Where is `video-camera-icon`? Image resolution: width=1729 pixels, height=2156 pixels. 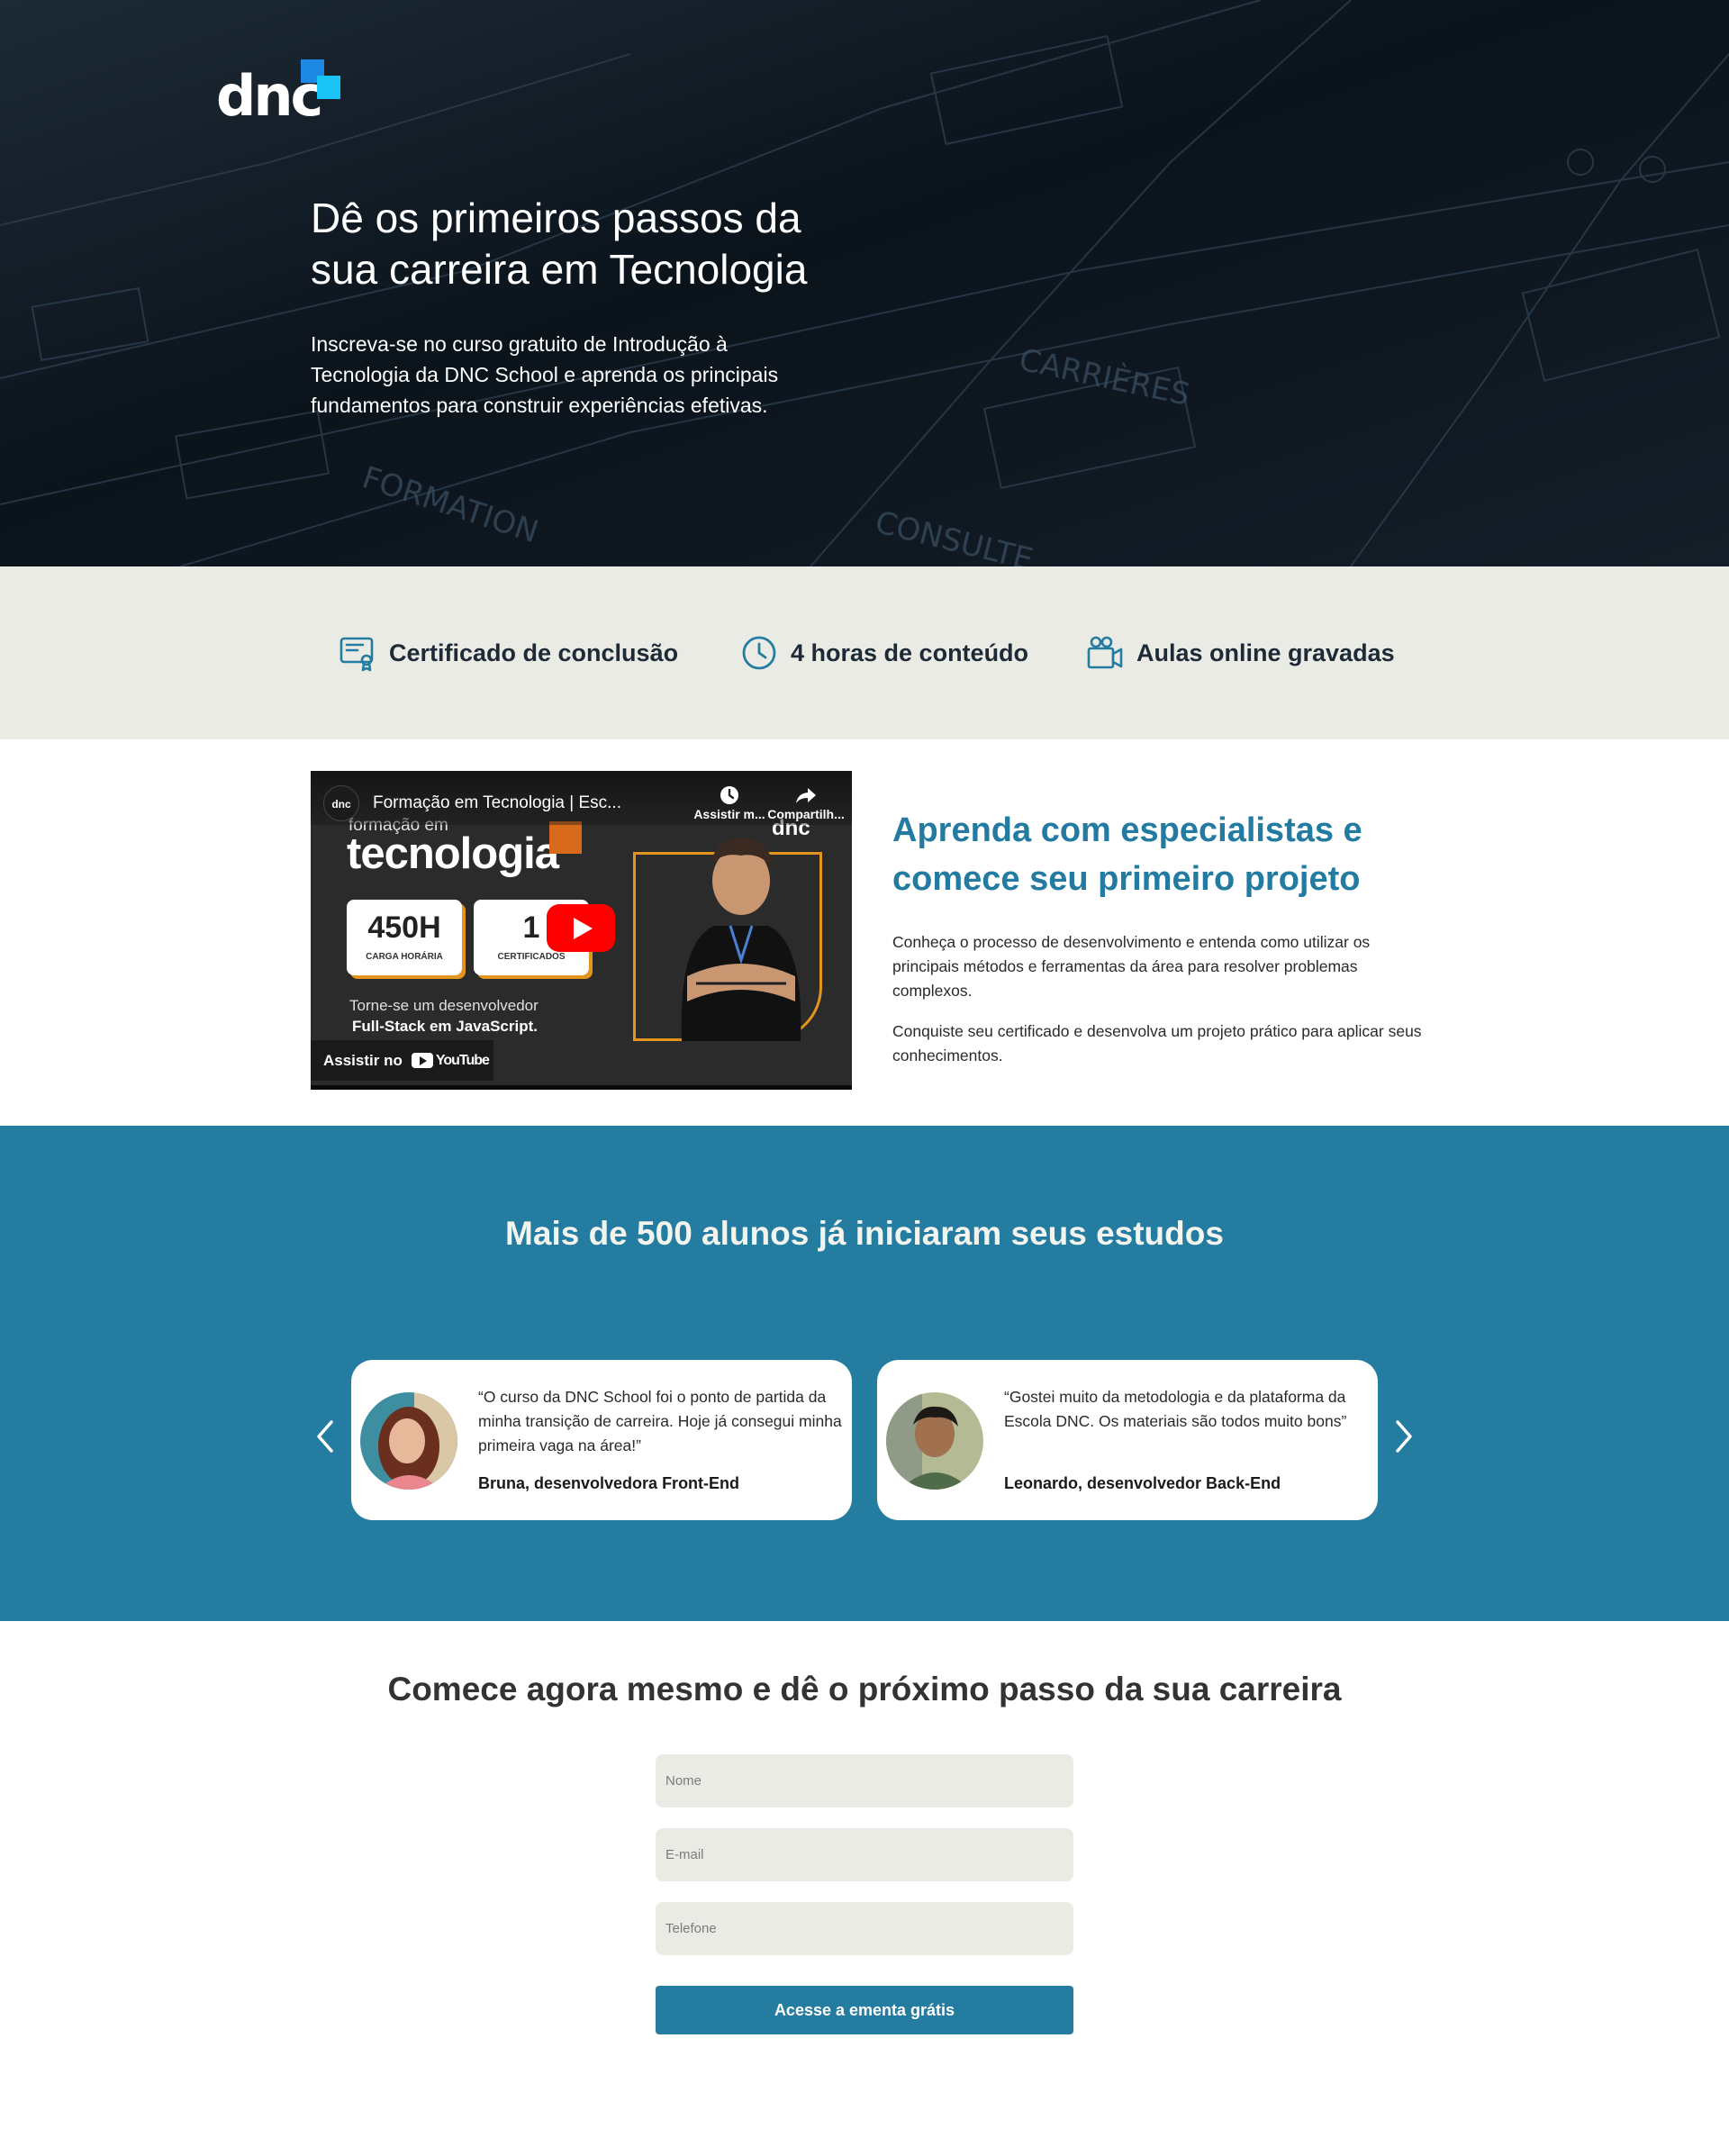
video-camera-icon is located at coordinates (1105, 652).